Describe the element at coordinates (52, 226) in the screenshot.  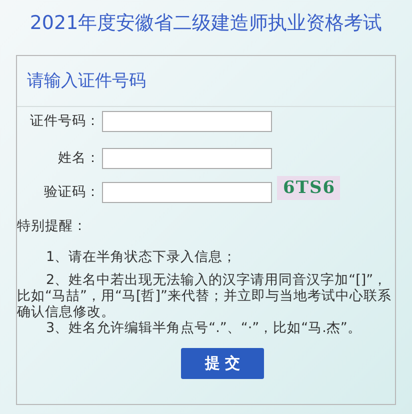
I see `notice-heading: 特别提醒：` at that location.